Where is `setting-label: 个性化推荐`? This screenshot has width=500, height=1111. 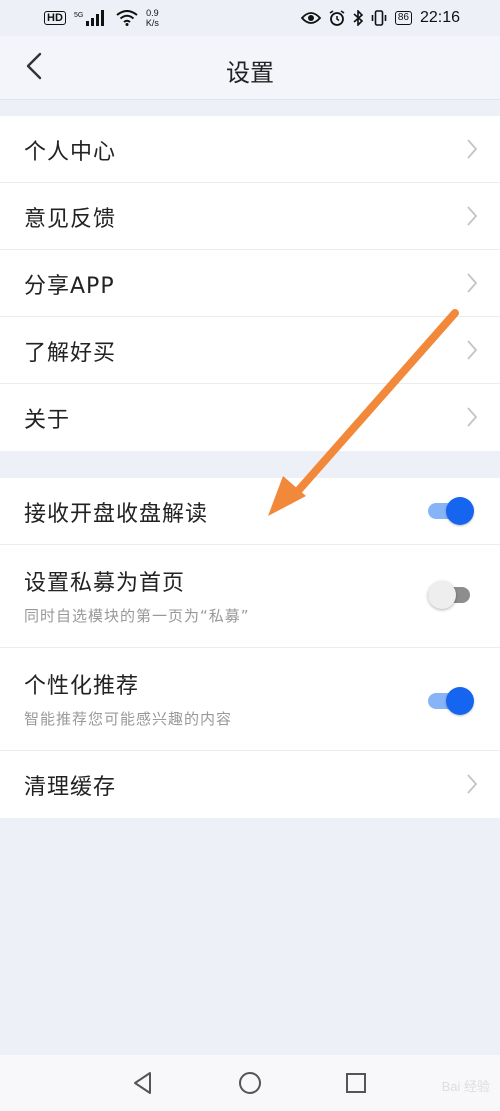
setting-label: 个性化推荐 is located at coordinates (82, 686).